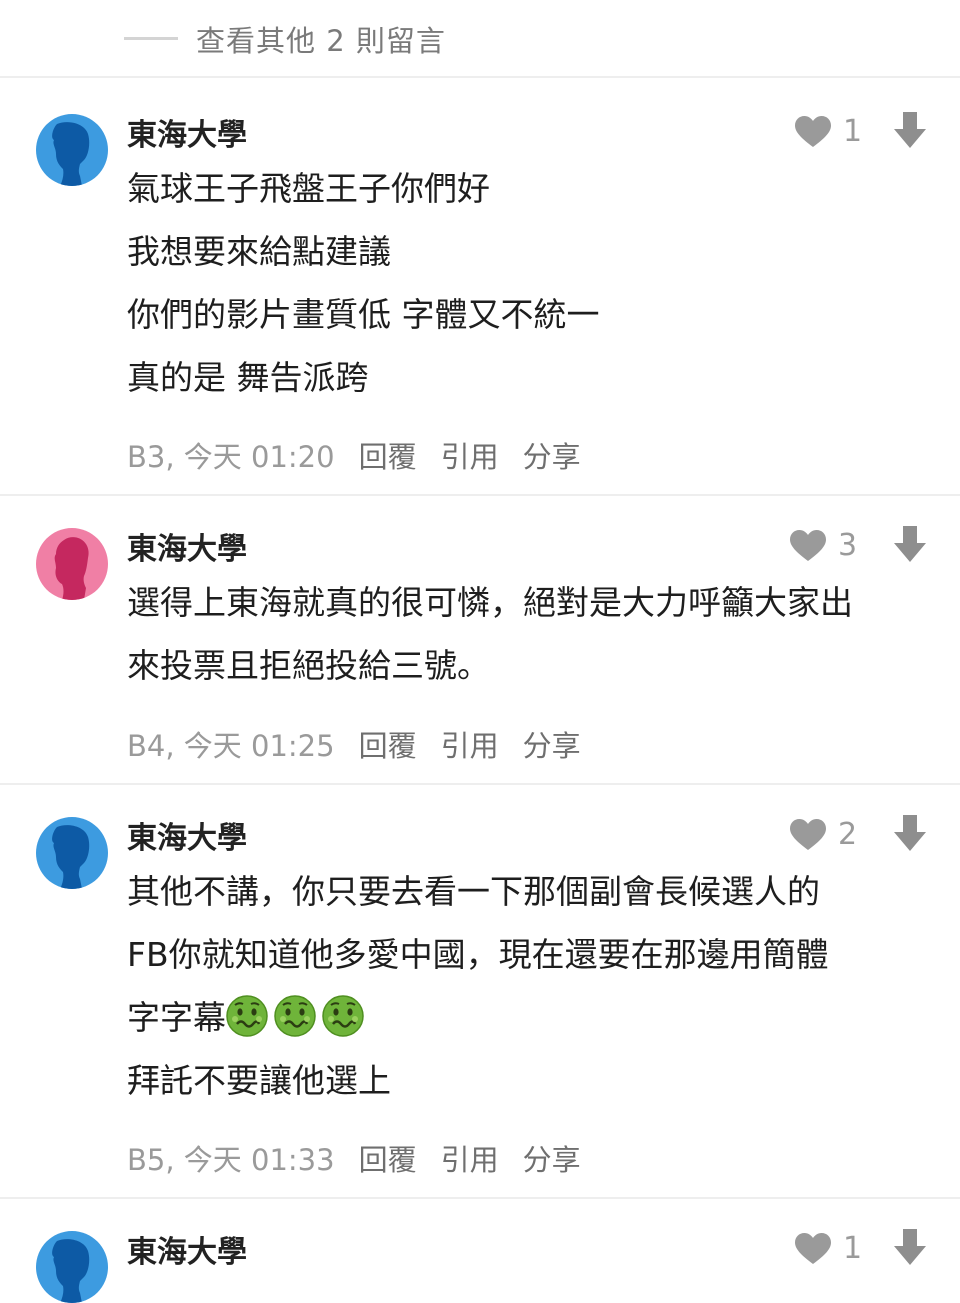 The height and width of the screenshot is (1303, 960). Describe the element at coordinates (480, 39) in the screenshot. I see `view-more-comments-row: 查看其他 2 則留言` at that location.